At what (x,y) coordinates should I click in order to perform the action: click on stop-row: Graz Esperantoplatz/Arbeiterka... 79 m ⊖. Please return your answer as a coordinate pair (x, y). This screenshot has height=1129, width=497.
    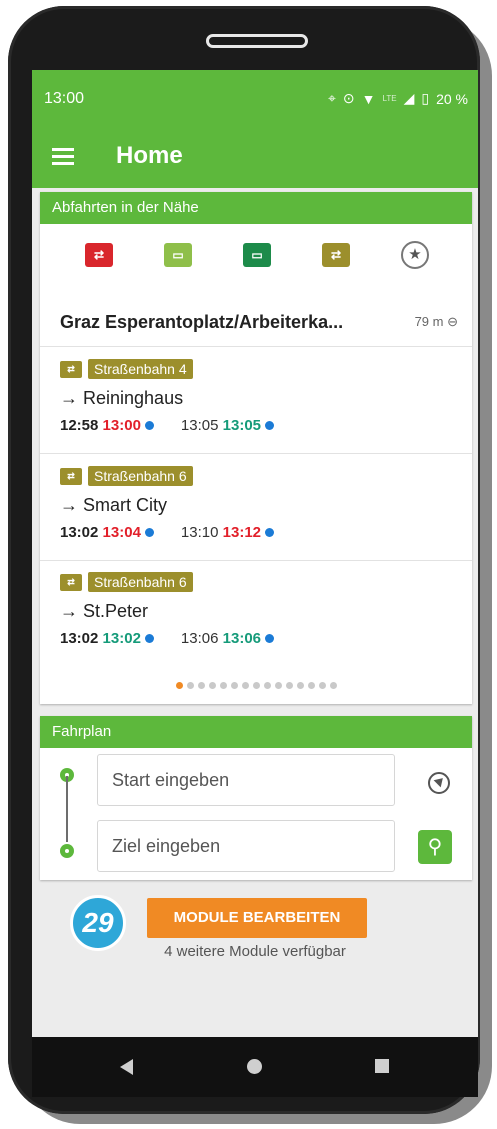
    Looking at the image, I should click on (256, 321).